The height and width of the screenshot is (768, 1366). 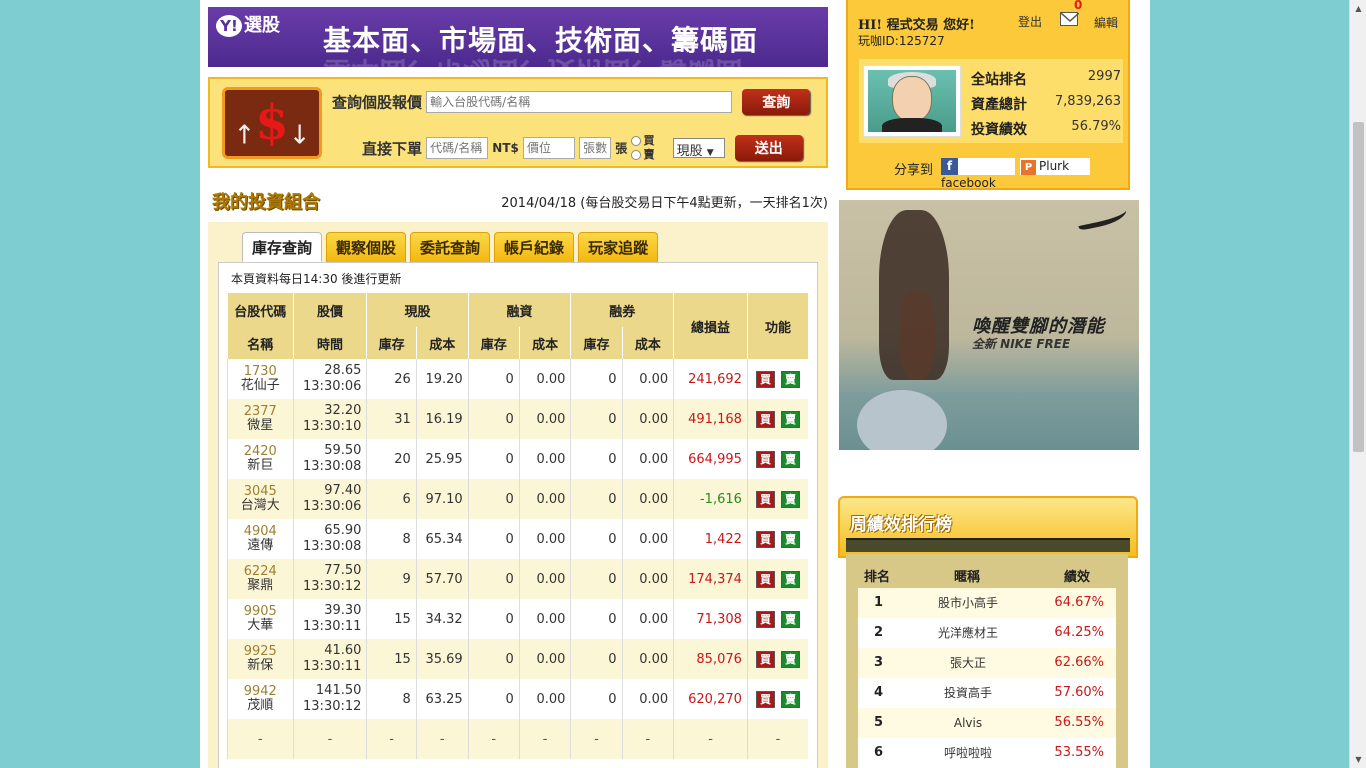 I want to click on yahoo-stock-logo: Y! 選股, so click(x=248, y=24).